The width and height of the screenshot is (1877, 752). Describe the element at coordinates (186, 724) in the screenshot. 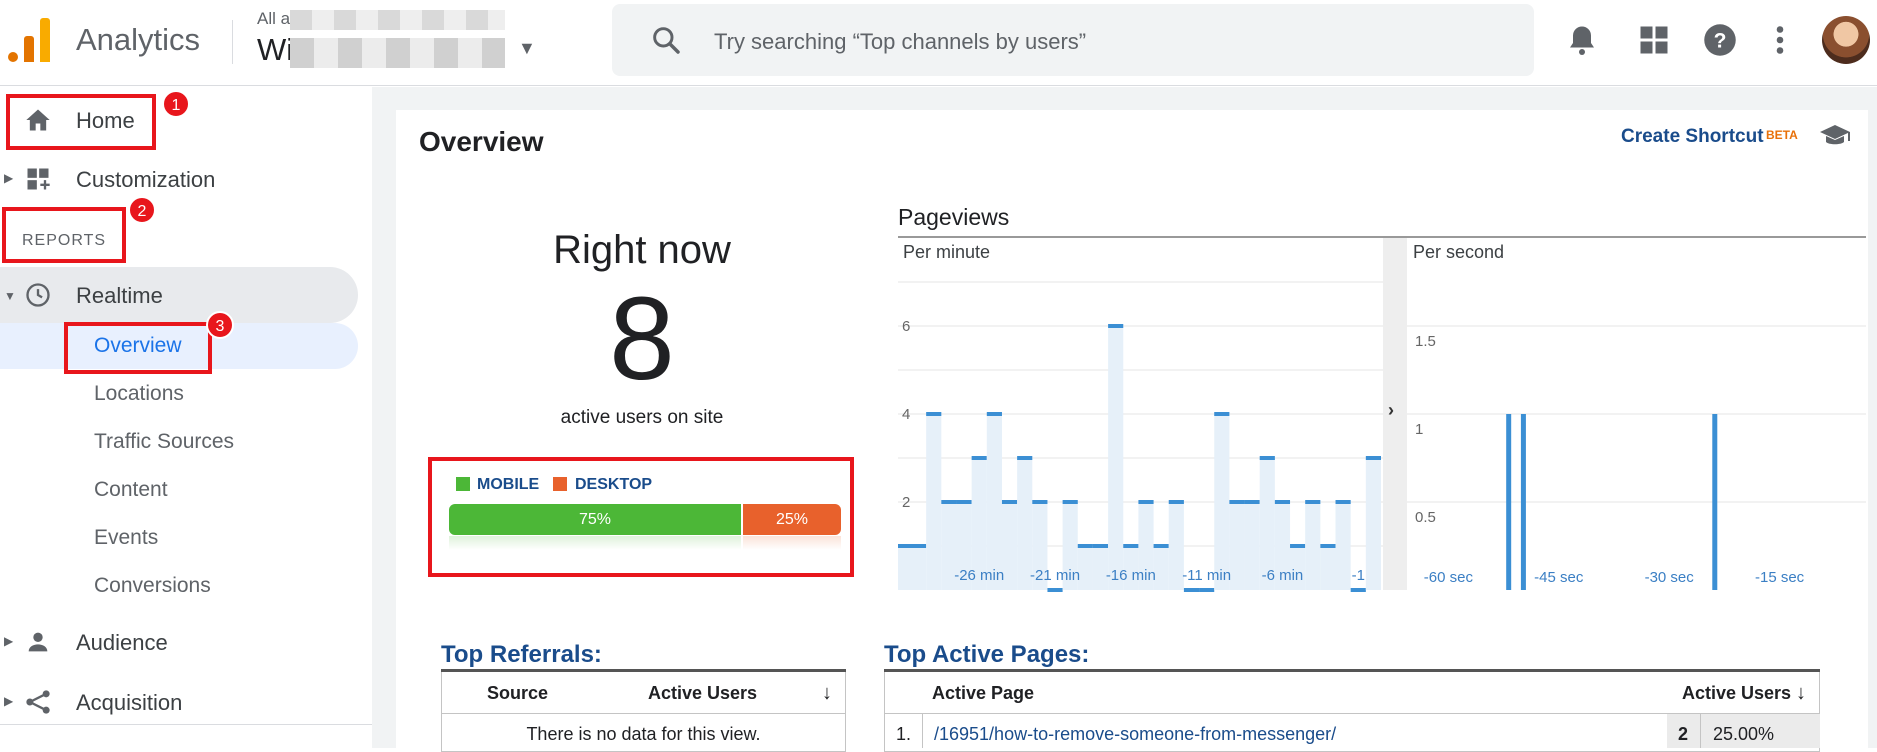

I see `sidebar-divider` at that location.